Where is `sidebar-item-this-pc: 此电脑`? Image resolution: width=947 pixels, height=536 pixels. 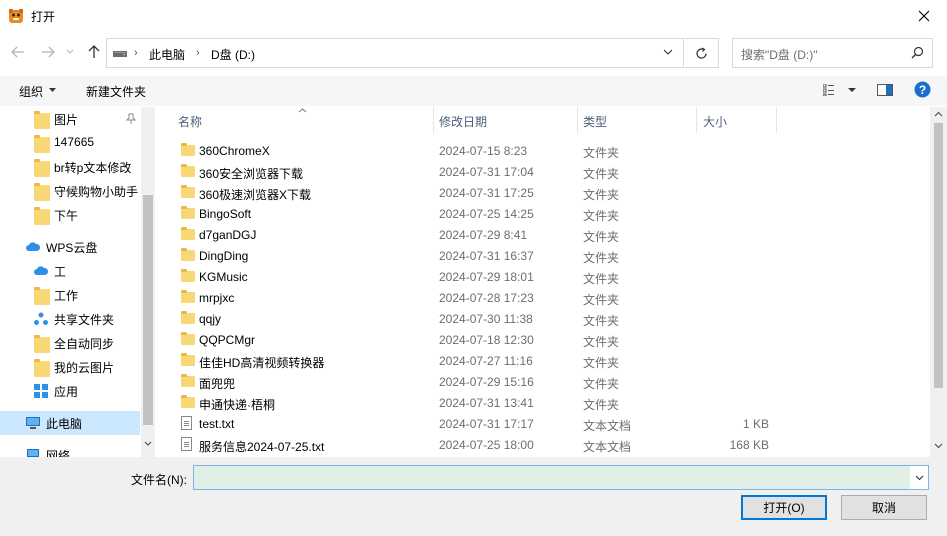 sidebar-item-this-pc: 此电脑 is located at coordinates (70, 423).